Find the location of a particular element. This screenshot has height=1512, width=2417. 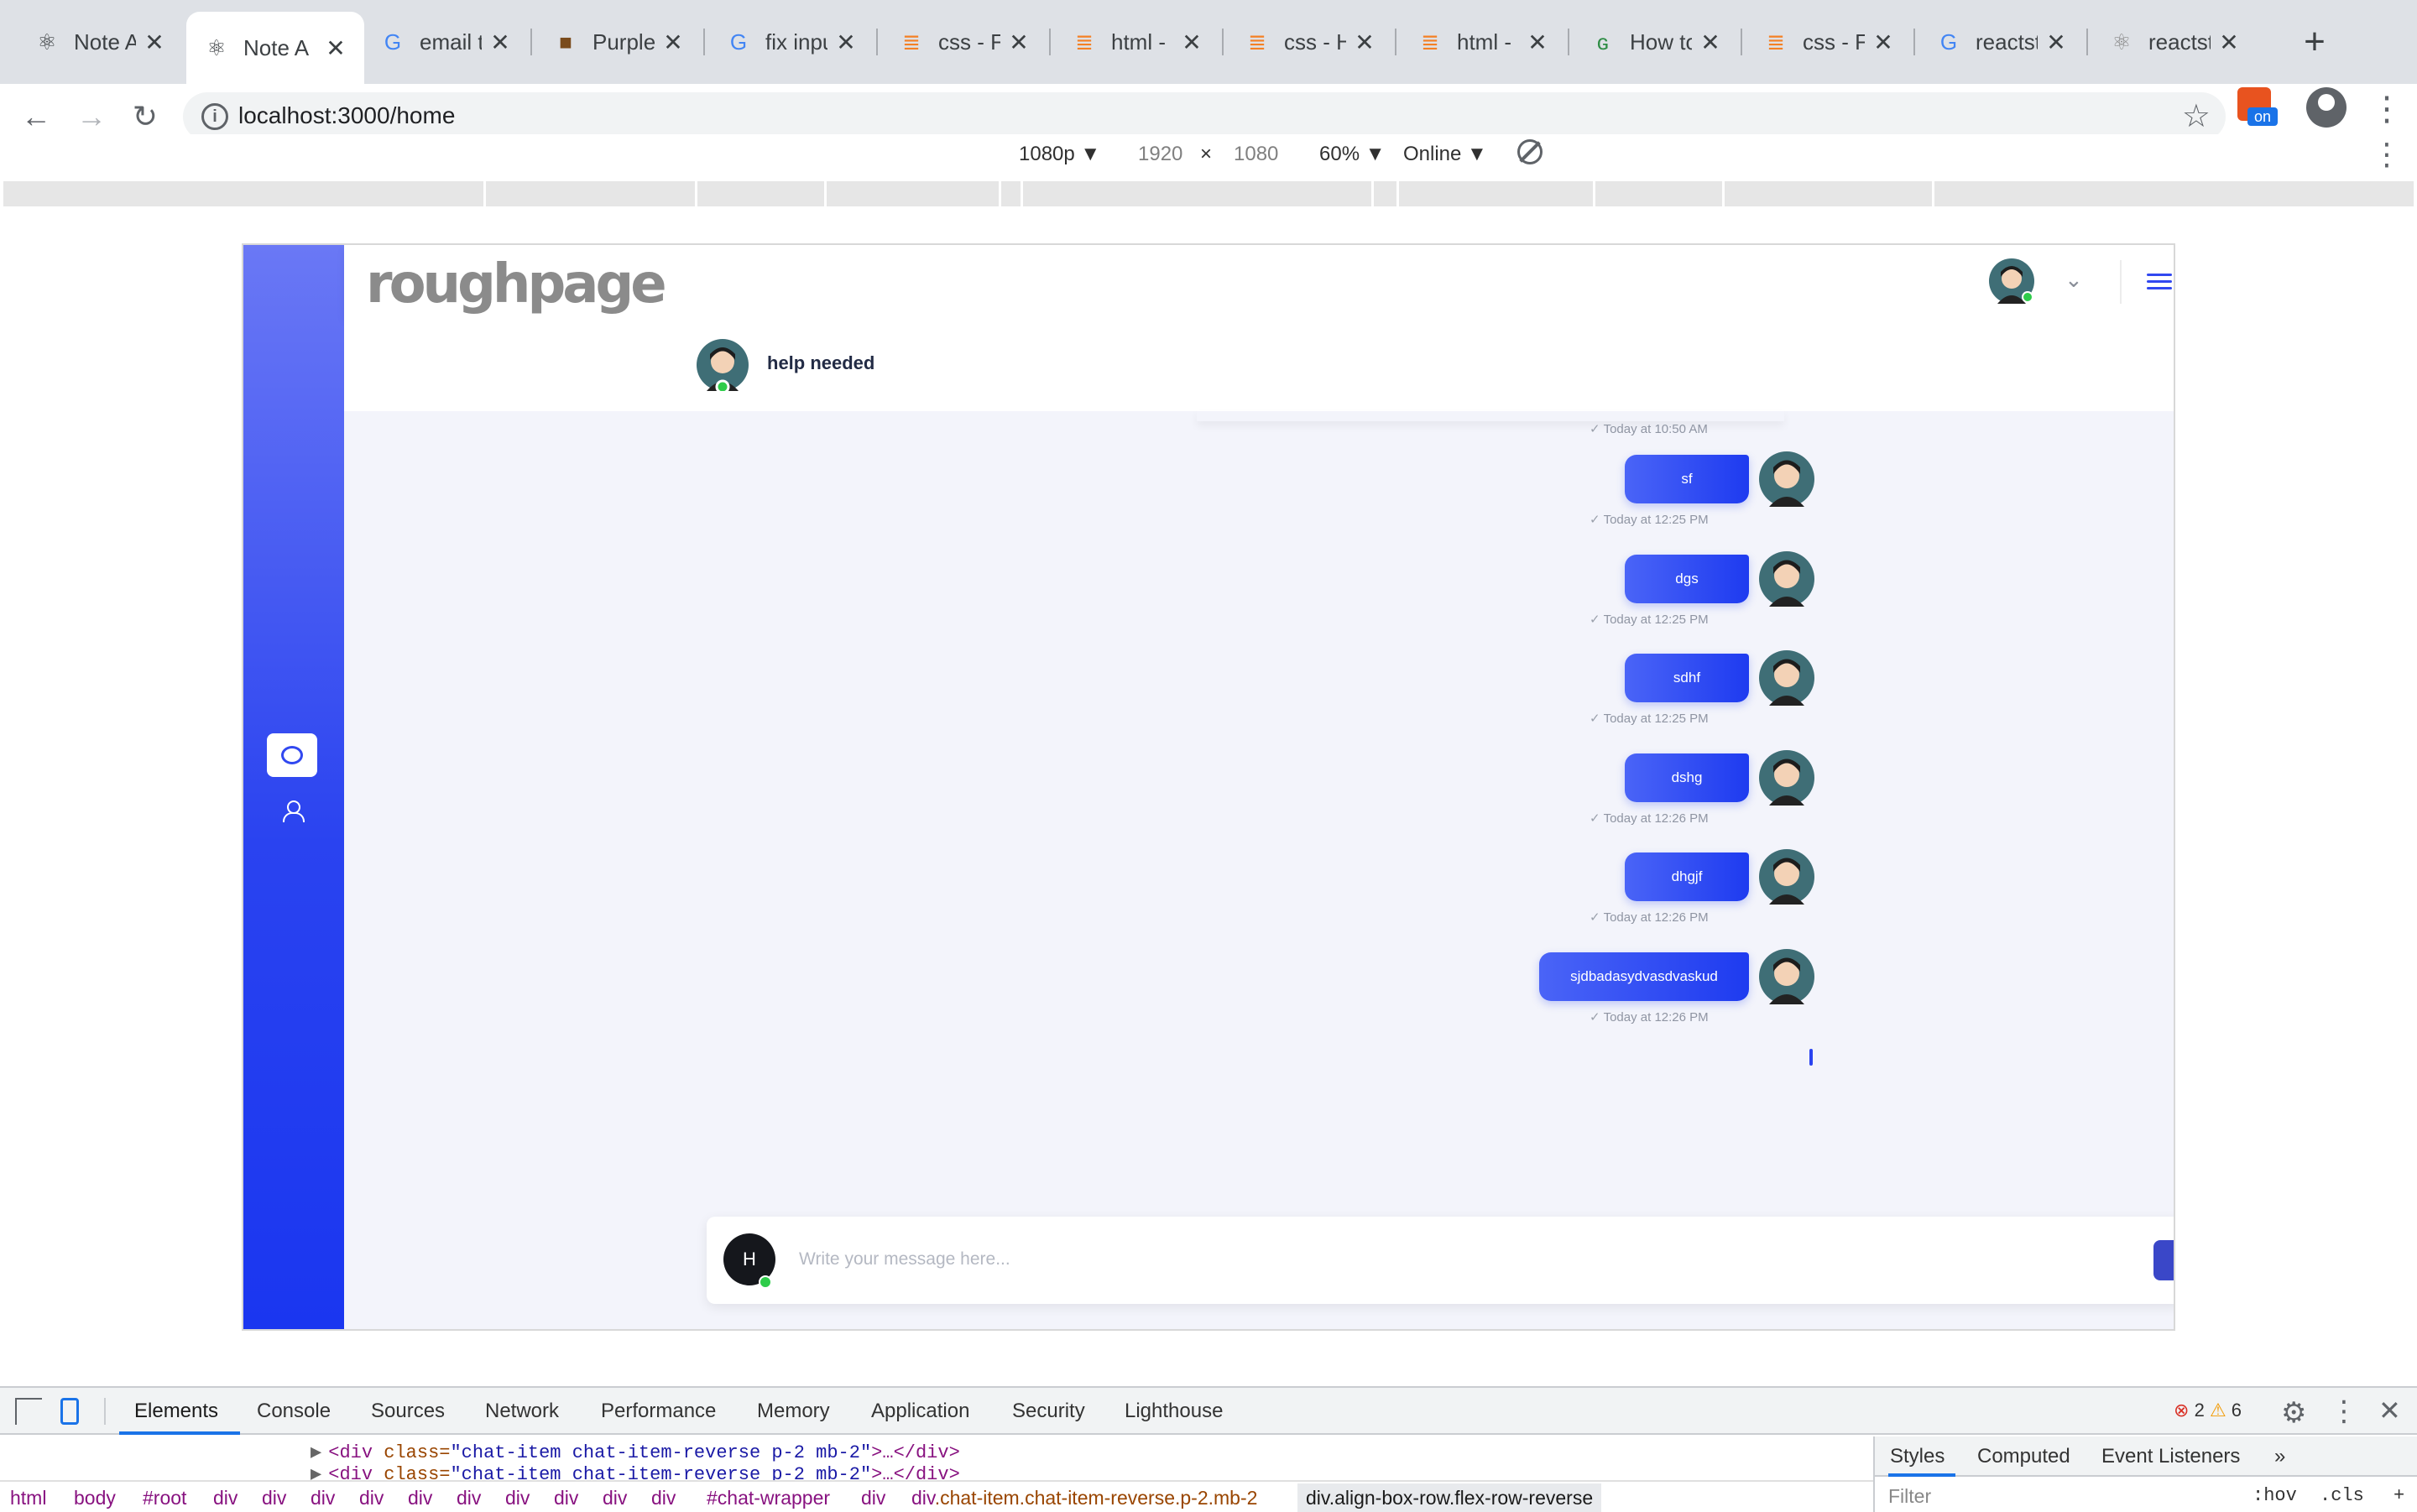

message-bubble: sjdbadasydvasdvaskud is located at coordinates (1644, 977).